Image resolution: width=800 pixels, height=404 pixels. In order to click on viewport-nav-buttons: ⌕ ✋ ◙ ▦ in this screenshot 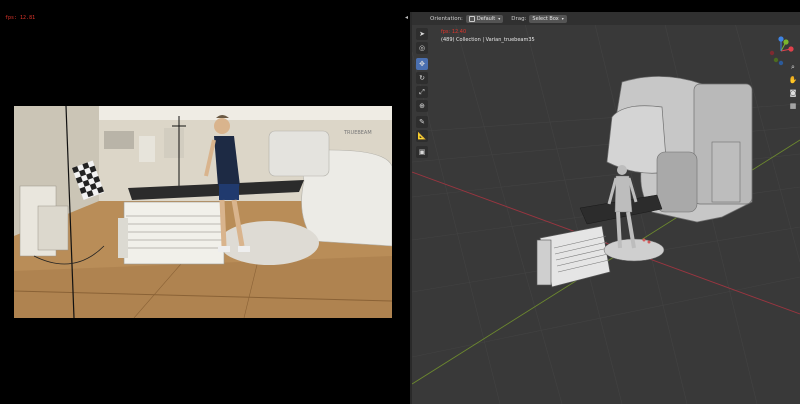, I will do `click(793, 88)`.